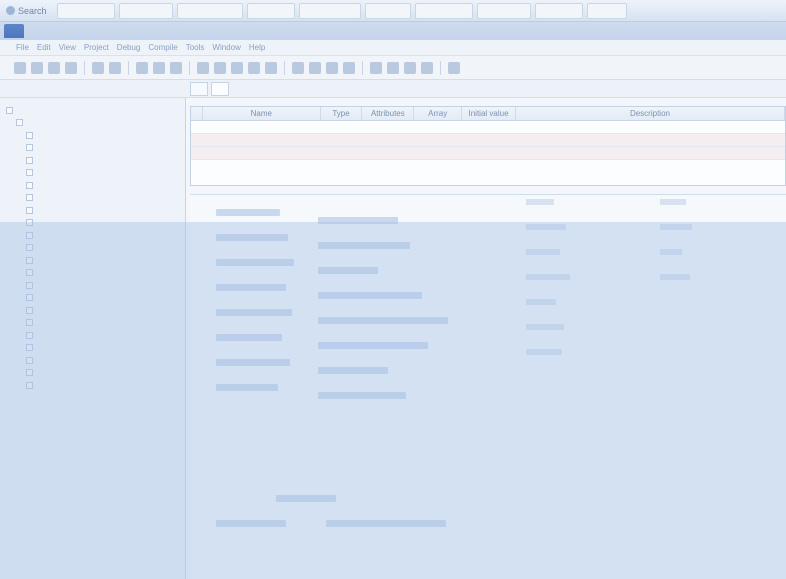  I want to click on stop-icon, so click(315, 67).